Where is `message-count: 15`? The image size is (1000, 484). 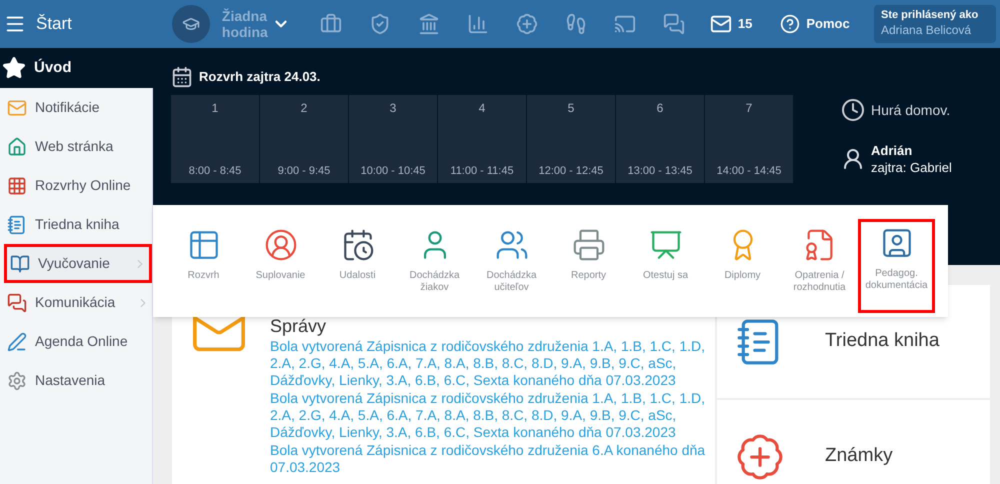 message-count: 15 is located at coordinates (745, 24).